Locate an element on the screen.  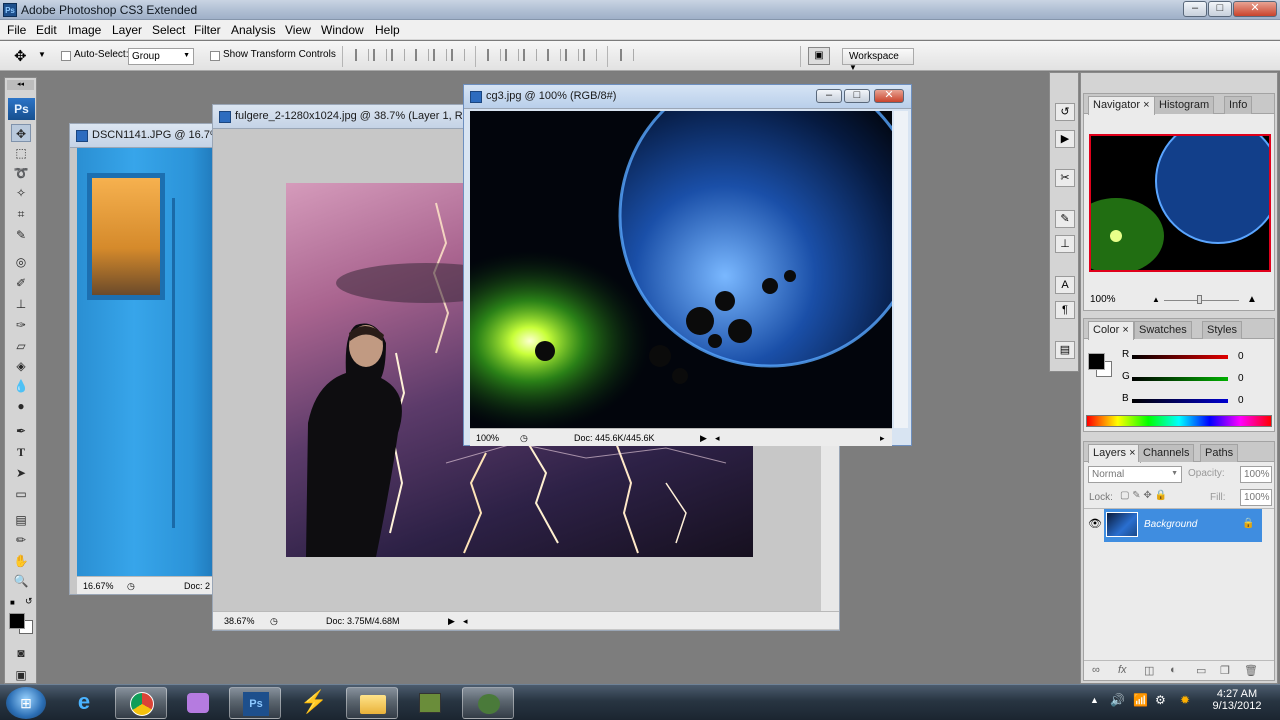
status-arrow-icon: ▶ is located at coordinates (703, 438).